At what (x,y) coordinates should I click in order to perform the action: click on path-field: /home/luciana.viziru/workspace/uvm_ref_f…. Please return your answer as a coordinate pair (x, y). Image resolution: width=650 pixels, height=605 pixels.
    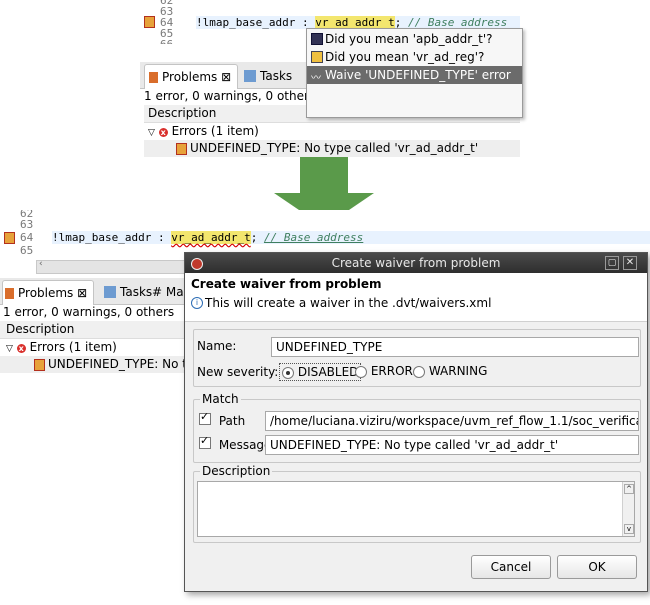
    Looking at the image, I should click on (452, 421).